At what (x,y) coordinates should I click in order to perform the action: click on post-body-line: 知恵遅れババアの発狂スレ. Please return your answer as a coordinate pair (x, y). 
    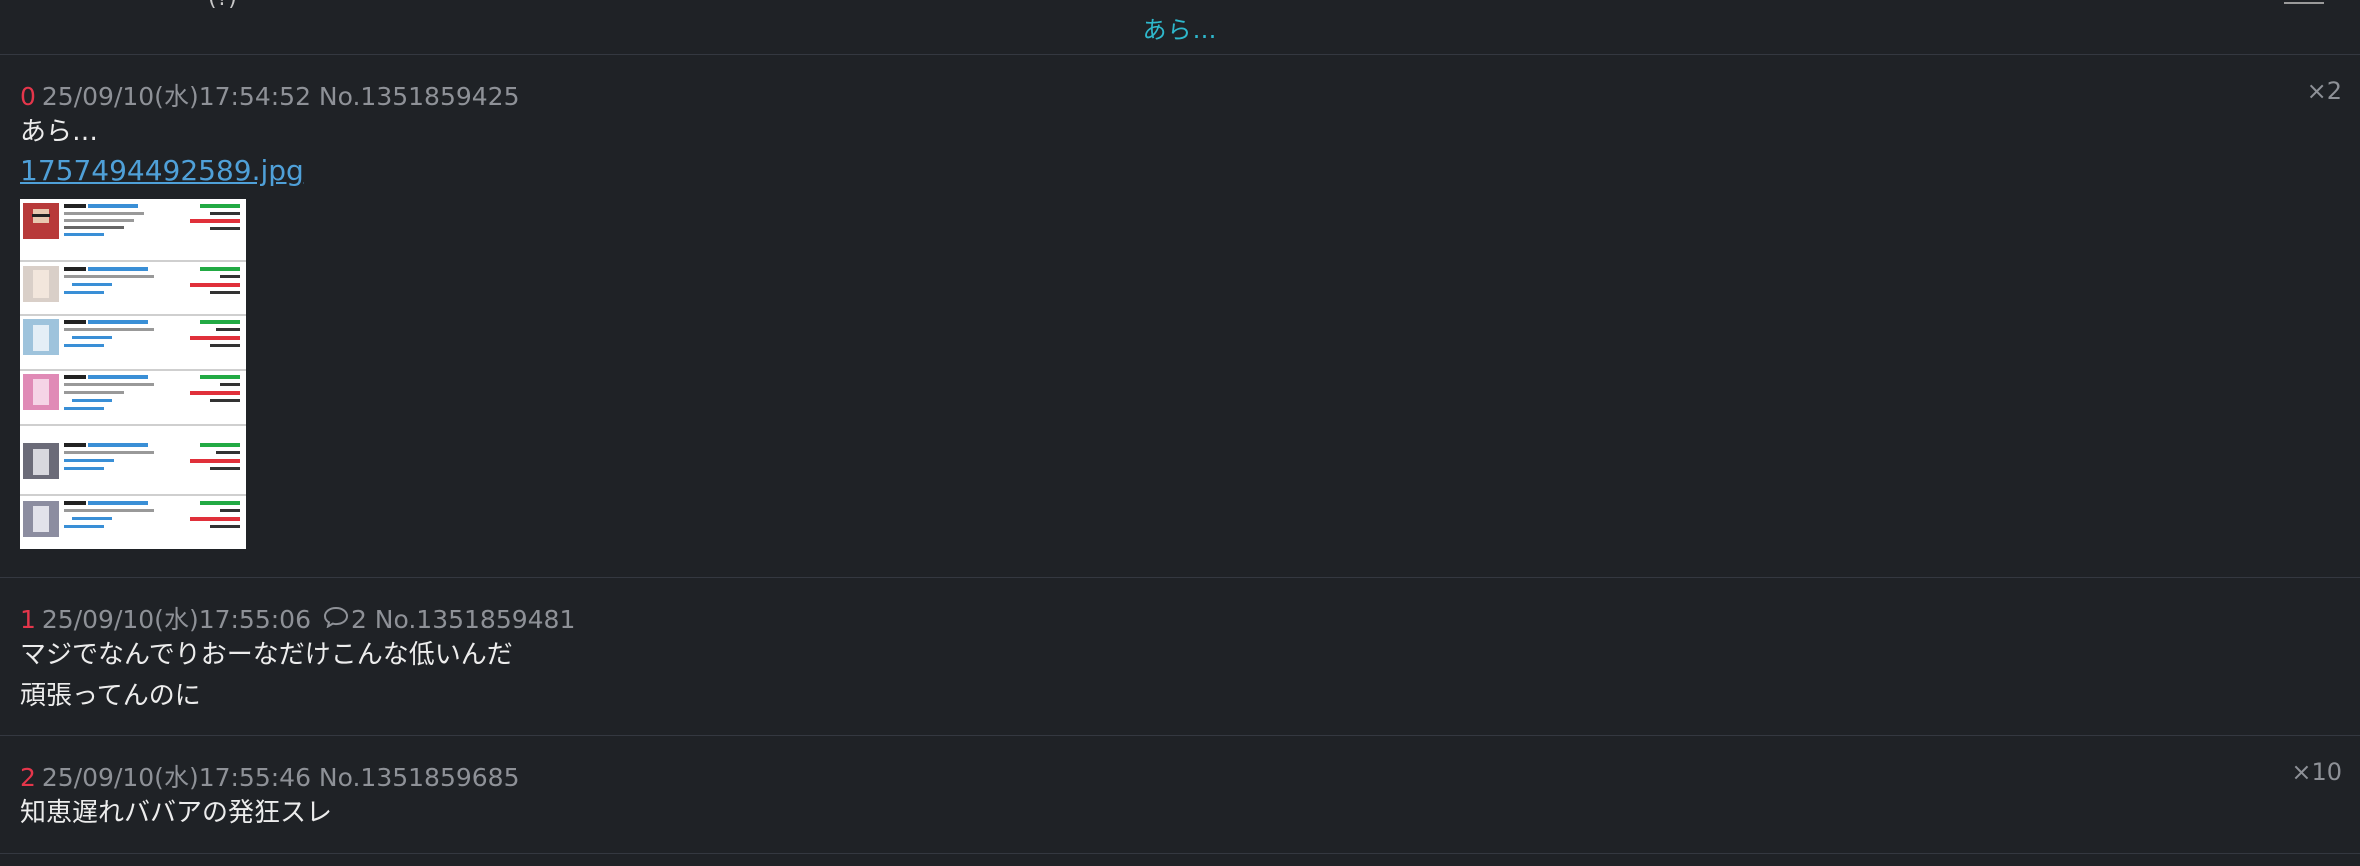
    Looking at the image, I should click on (176, 813).